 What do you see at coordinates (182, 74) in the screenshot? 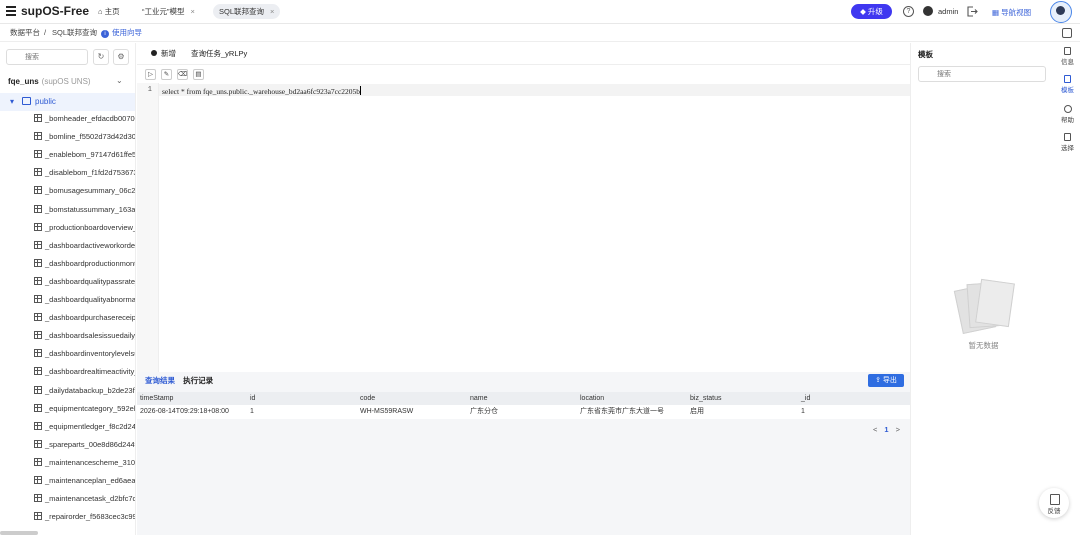
I see `clear-icon: ⌫` at bounding box center [182, 74].